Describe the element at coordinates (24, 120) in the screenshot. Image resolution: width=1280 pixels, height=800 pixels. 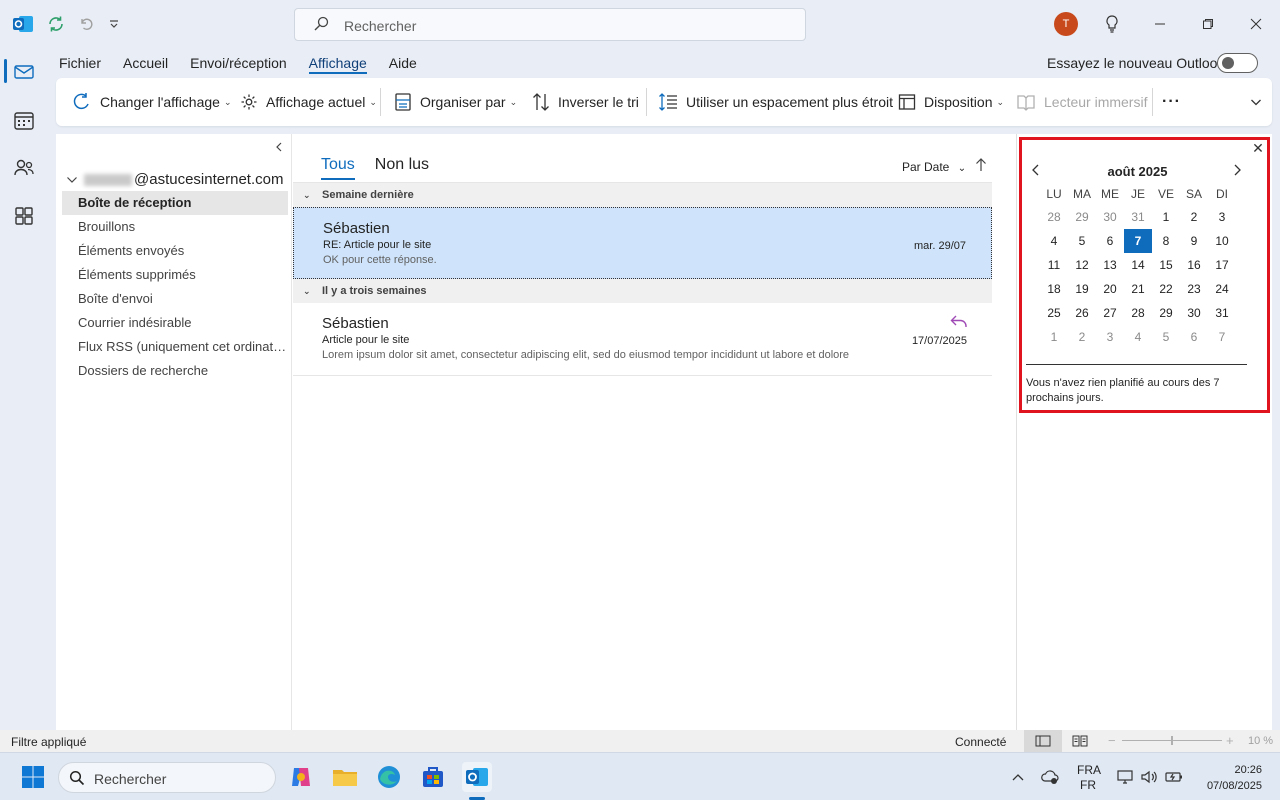
I see `calendar-icon` at that location.